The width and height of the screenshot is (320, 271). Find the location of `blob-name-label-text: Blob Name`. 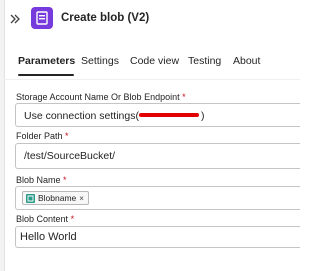

blob-name-label-text: Blob Name is located at coordinates (38, 180).